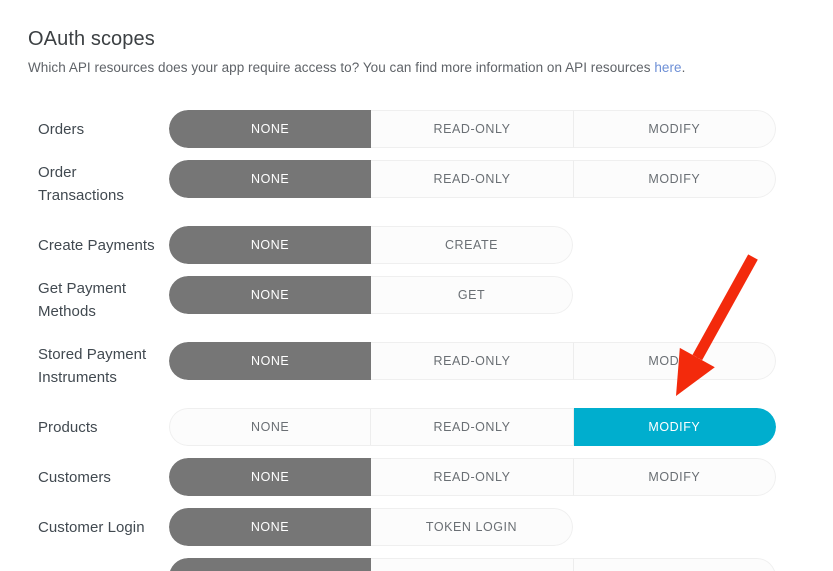 The width and height of the screenshot is (833, 571). I want to click on scope-label: Customers, so click(74, 477).